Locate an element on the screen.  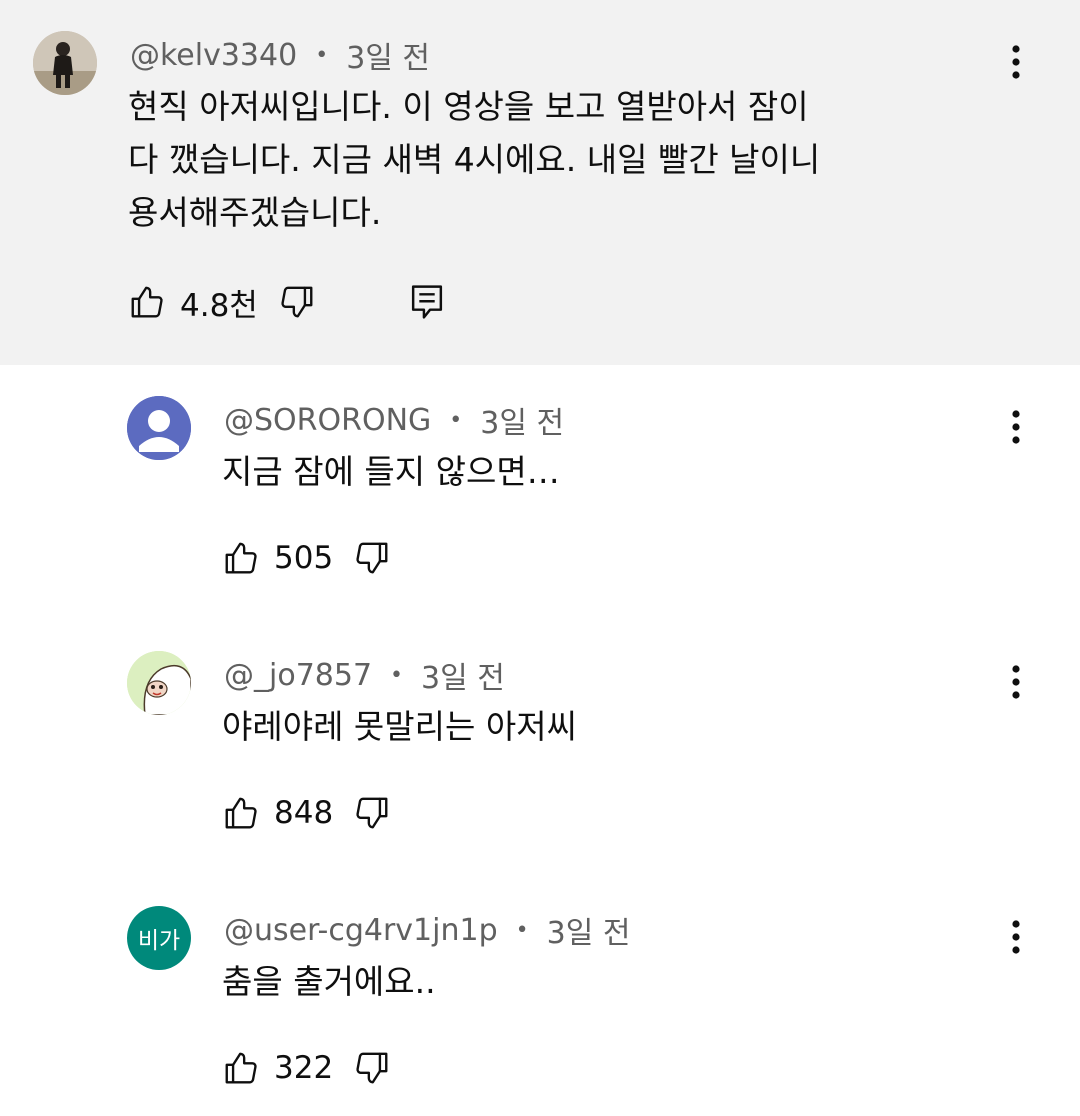
comment-meta: @kelv3340 • 3일 전 is located at coordinates (280, 55).